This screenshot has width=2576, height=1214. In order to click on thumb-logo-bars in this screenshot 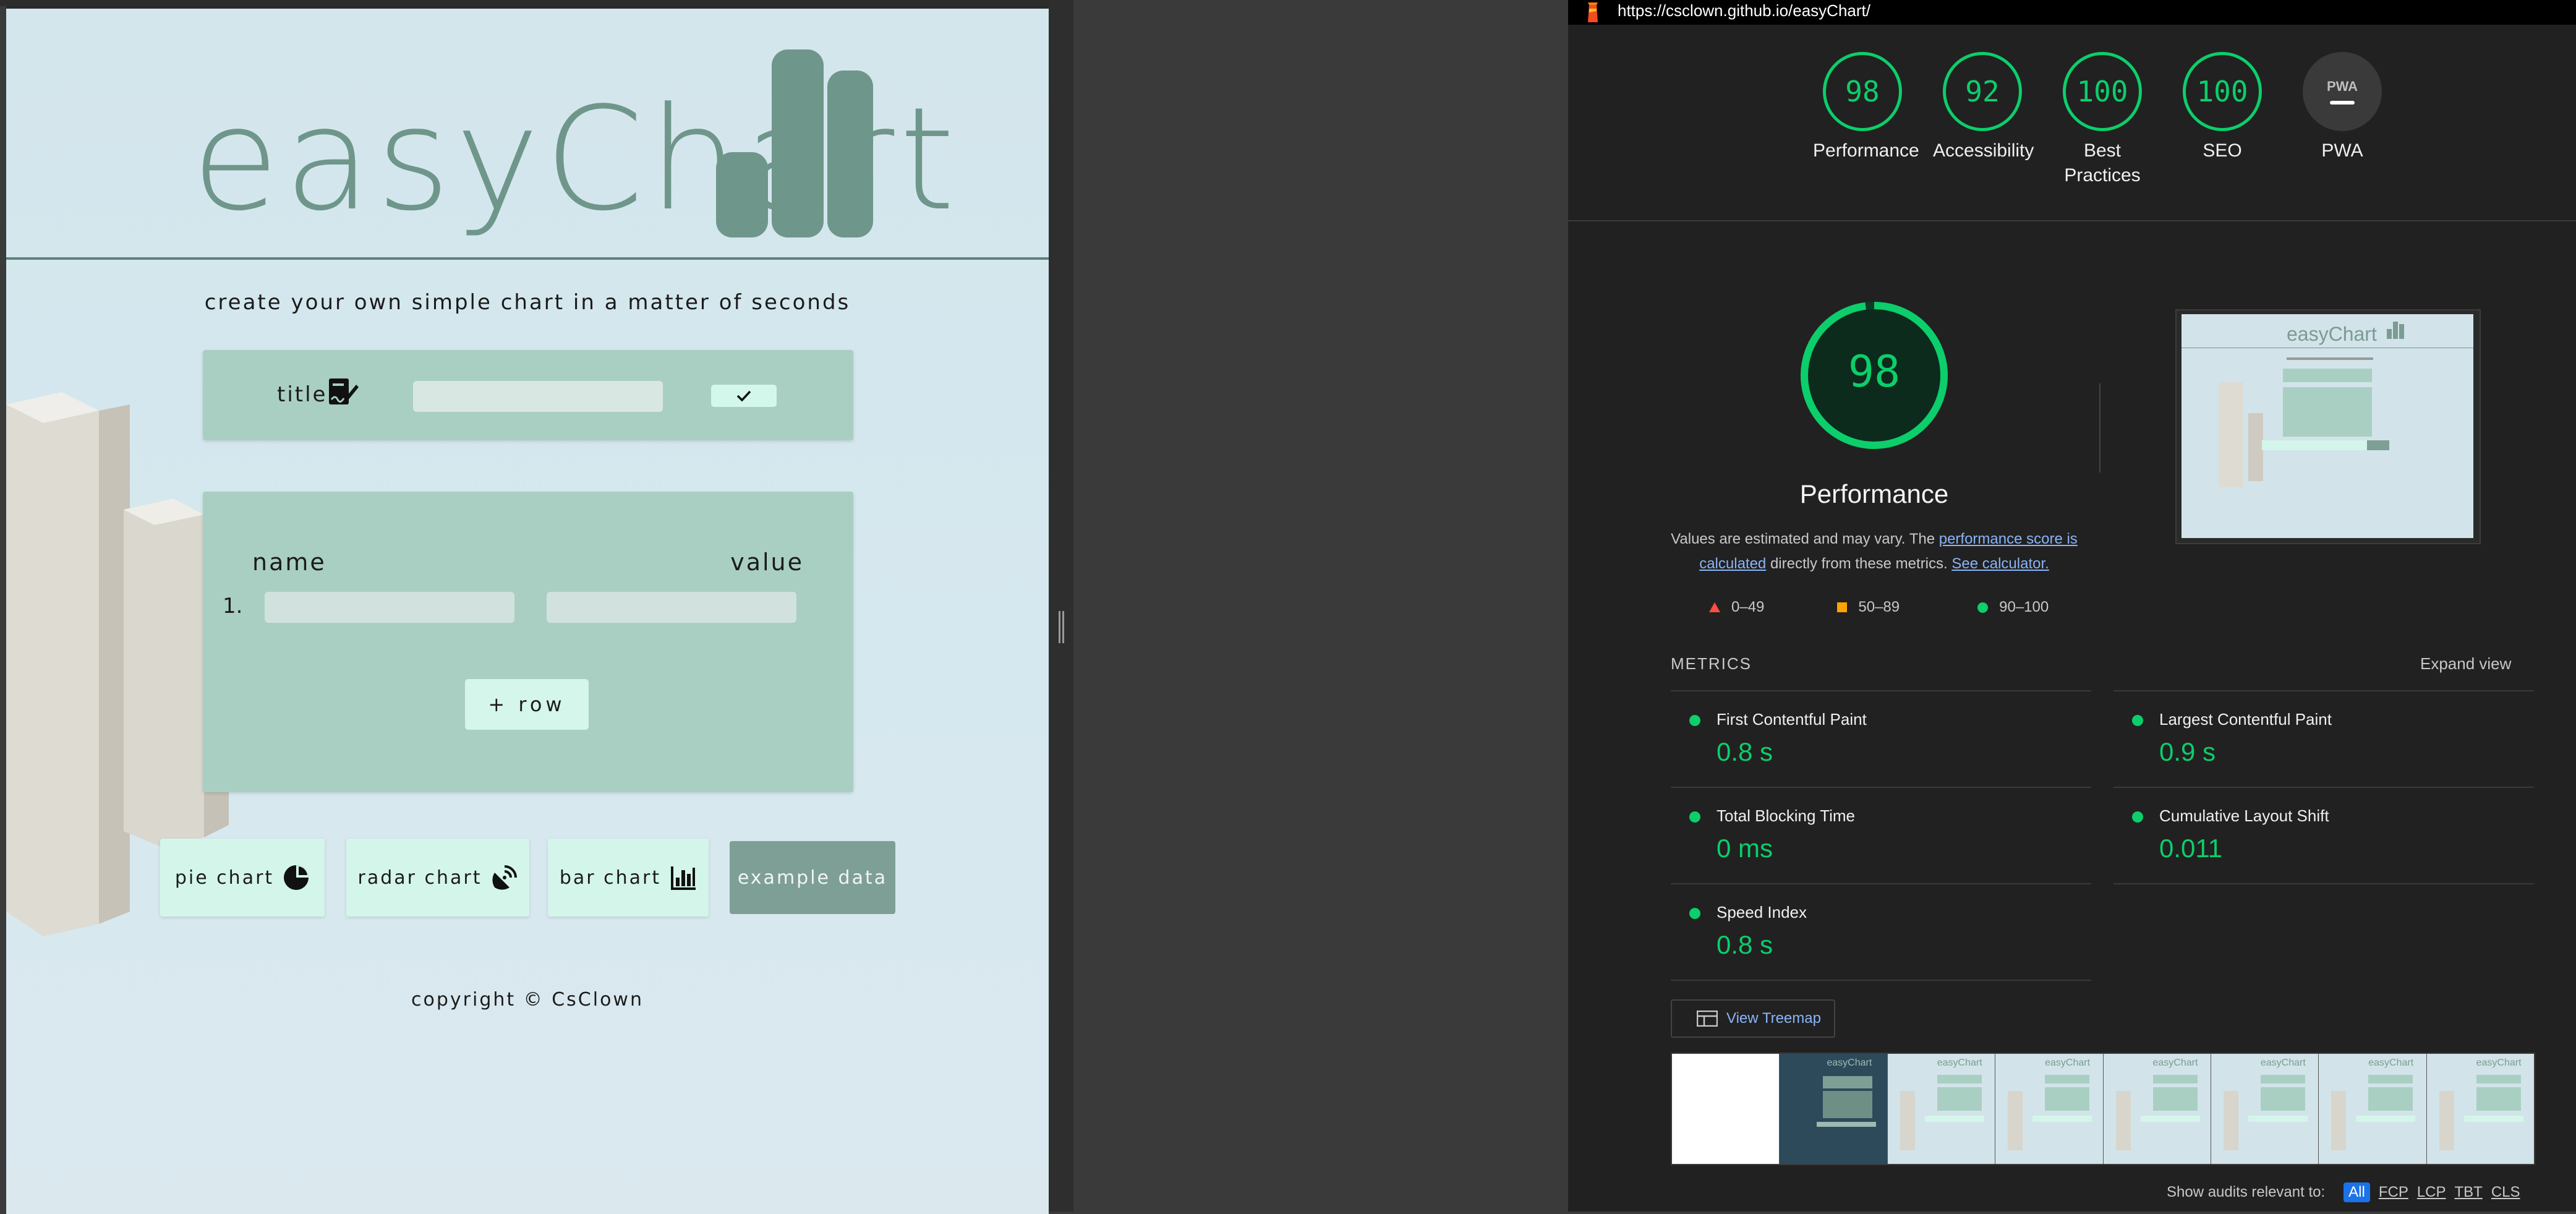, I will do `click(2397, 330)`.